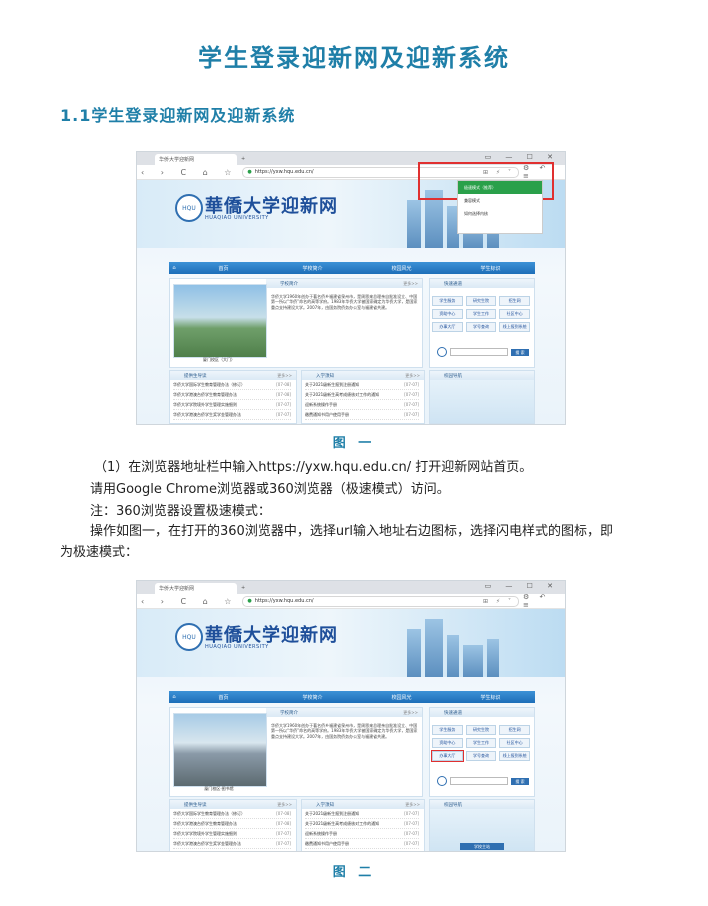  What do you see at coordinates (482, 283) in the screenshot?
I see `quick-head: 快速通道` at bounding box center [482, 283].